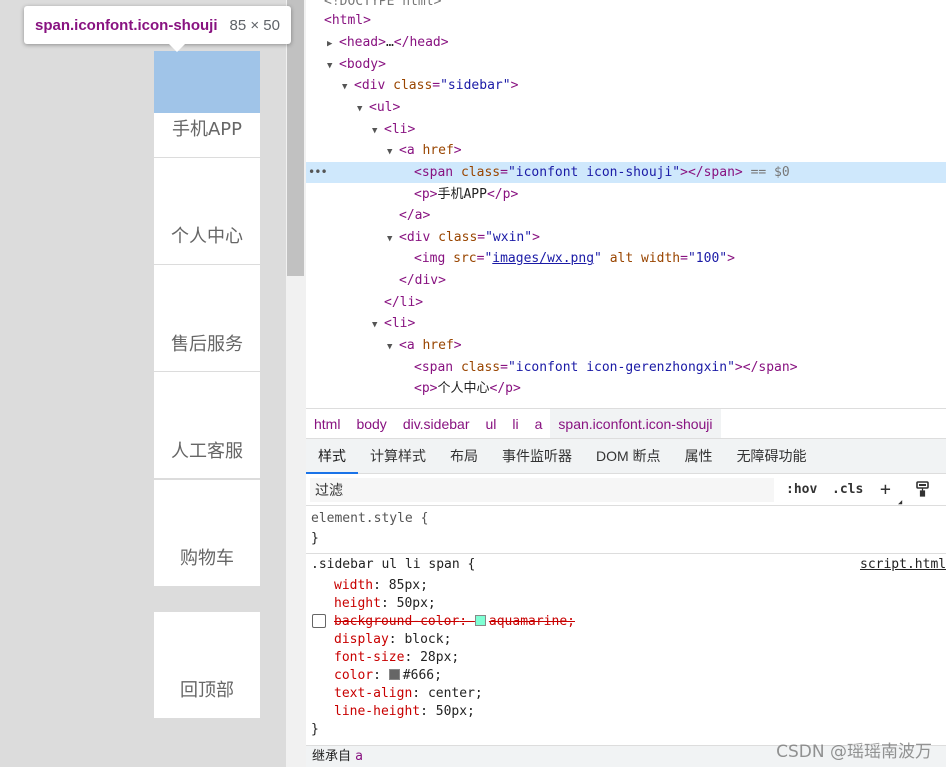 Image resolution: width=946 pixels, height=767 pixels. Describe the element at coordinates (392, 640) in the screenshot. I see `prop-display: display: block;` at that location.